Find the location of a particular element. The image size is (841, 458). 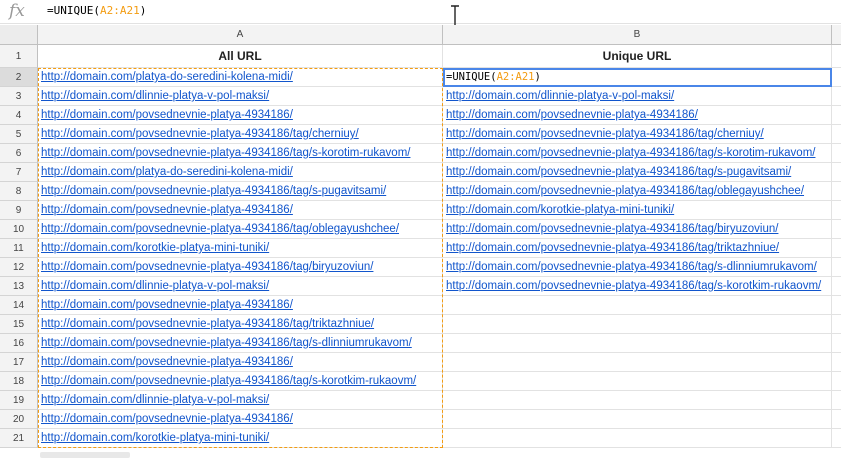

row-number: 11 is located at coordinates (19, 248).